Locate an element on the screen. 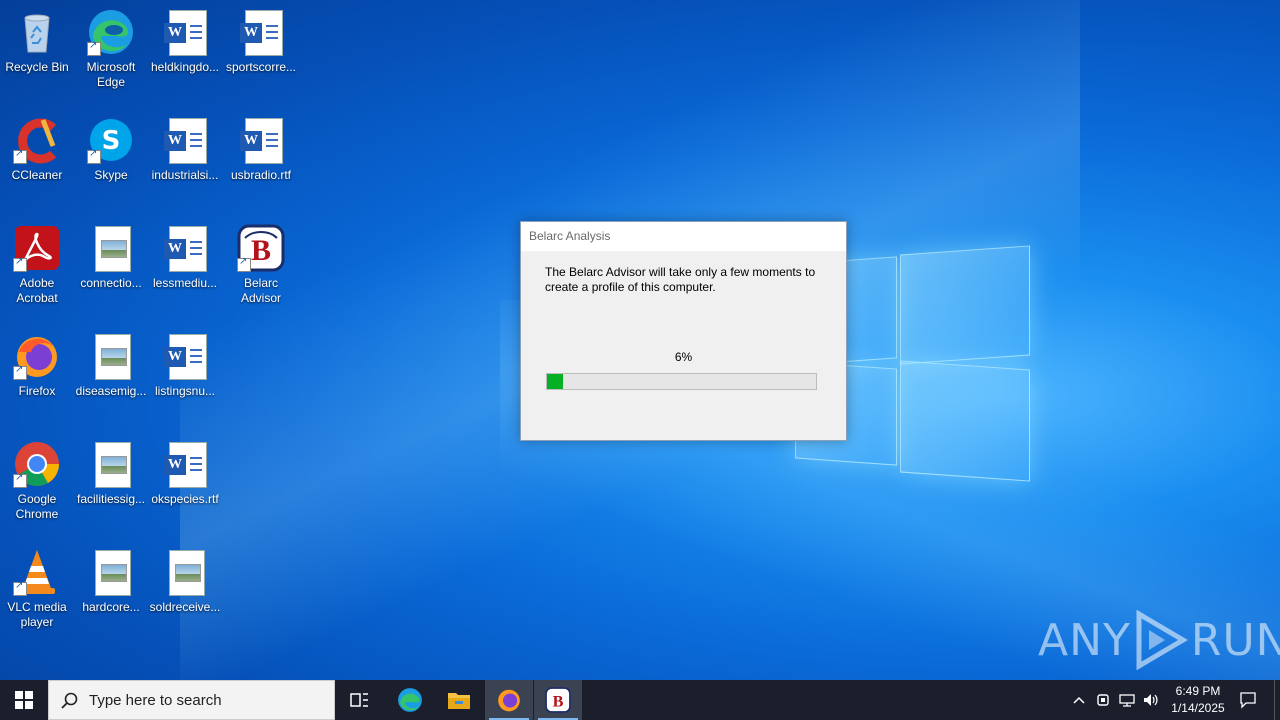 The image size is (1280, 720). desktop-icon-skype: S Skype is located at coordinates (111, 149).